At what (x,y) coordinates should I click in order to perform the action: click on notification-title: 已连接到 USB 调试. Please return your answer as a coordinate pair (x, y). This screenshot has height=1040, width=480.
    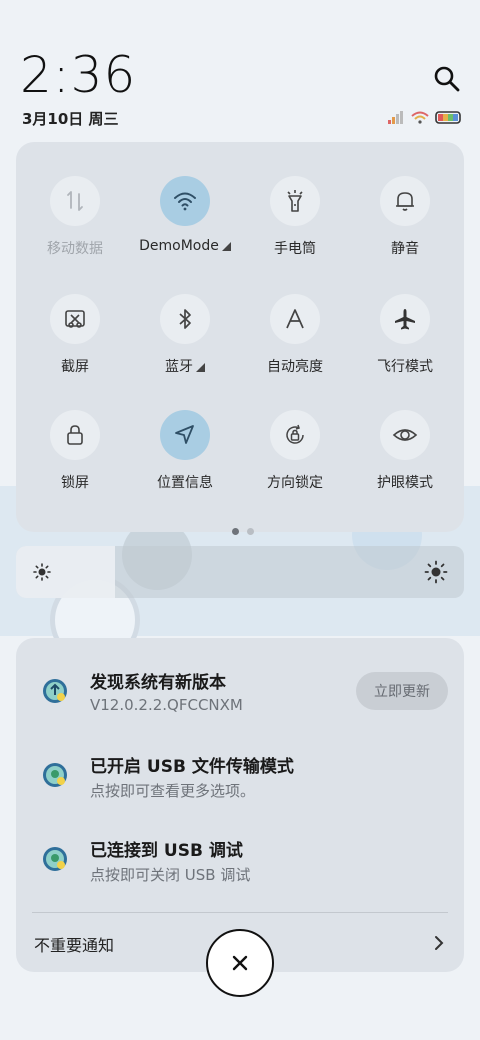
    Looking at the image, I should click on (166, 851).